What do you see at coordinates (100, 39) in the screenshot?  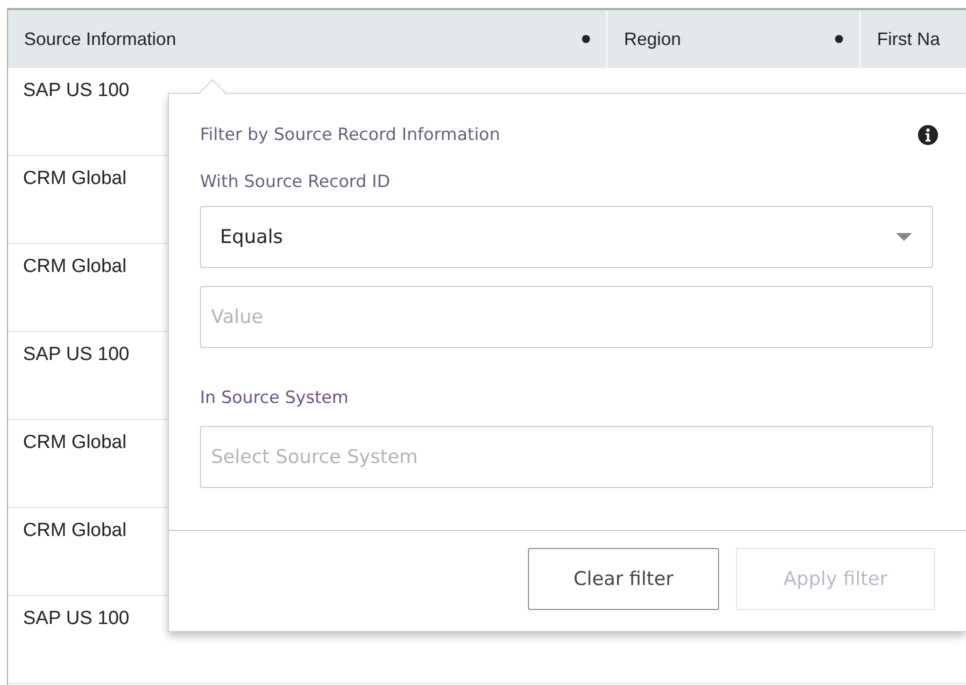 I see `column-header: Source Information` at bounding box center [100, 39].